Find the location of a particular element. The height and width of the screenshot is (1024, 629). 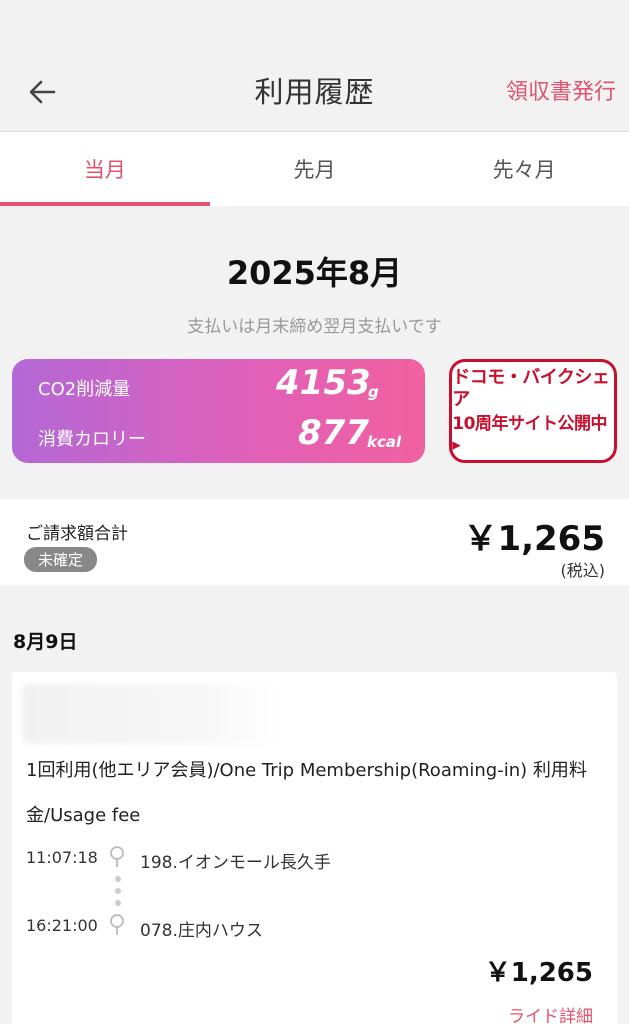

promo-line-1: ドコモ・バイクシェア is located at coordinates (531, 388).